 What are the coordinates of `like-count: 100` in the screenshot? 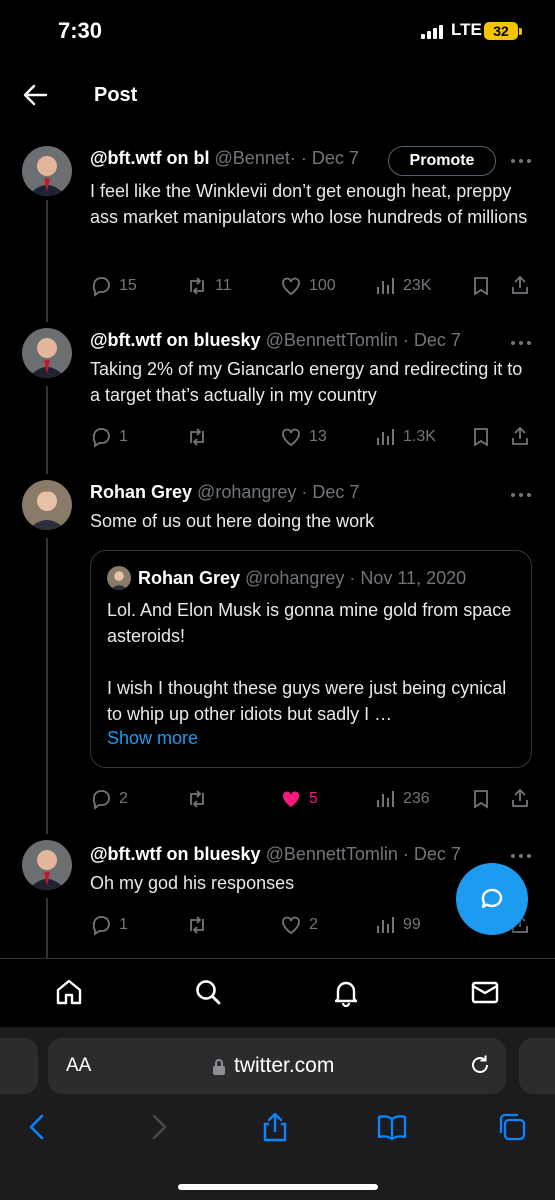 It's located at (322, 285).